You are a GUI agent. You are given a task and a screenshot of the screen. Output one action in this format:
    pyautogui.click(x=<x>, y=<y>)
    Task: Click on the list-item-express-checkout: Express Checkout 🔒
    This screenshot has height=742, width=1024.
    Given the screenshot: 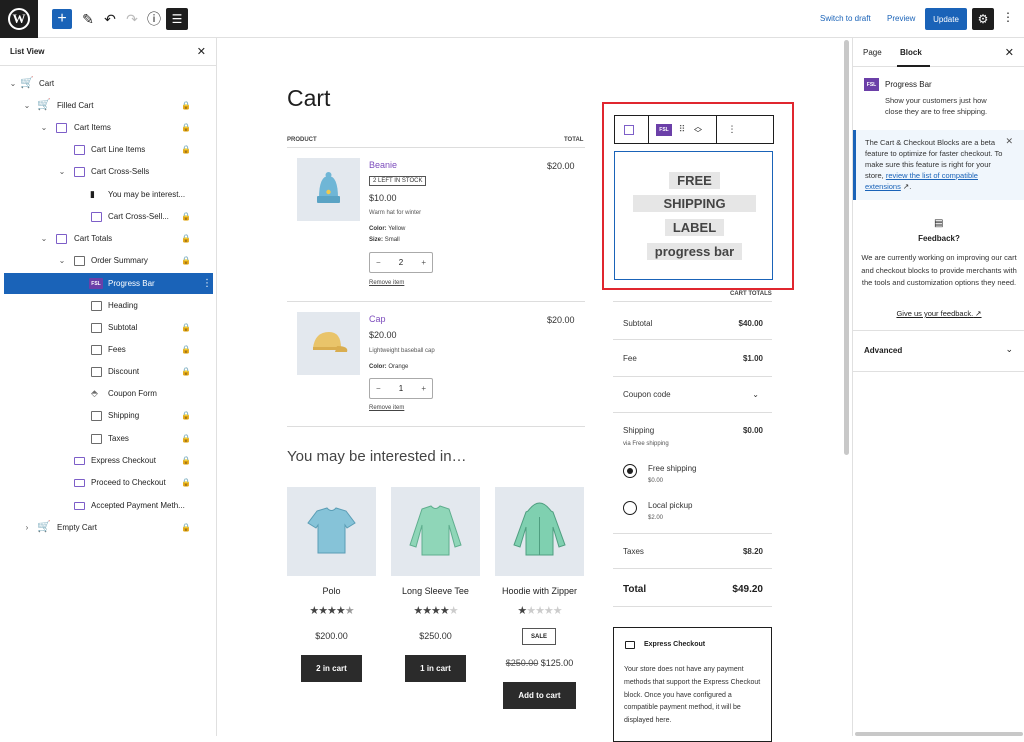 What is the action you would take?
    pyautogui.click(x=108, y=460)
    